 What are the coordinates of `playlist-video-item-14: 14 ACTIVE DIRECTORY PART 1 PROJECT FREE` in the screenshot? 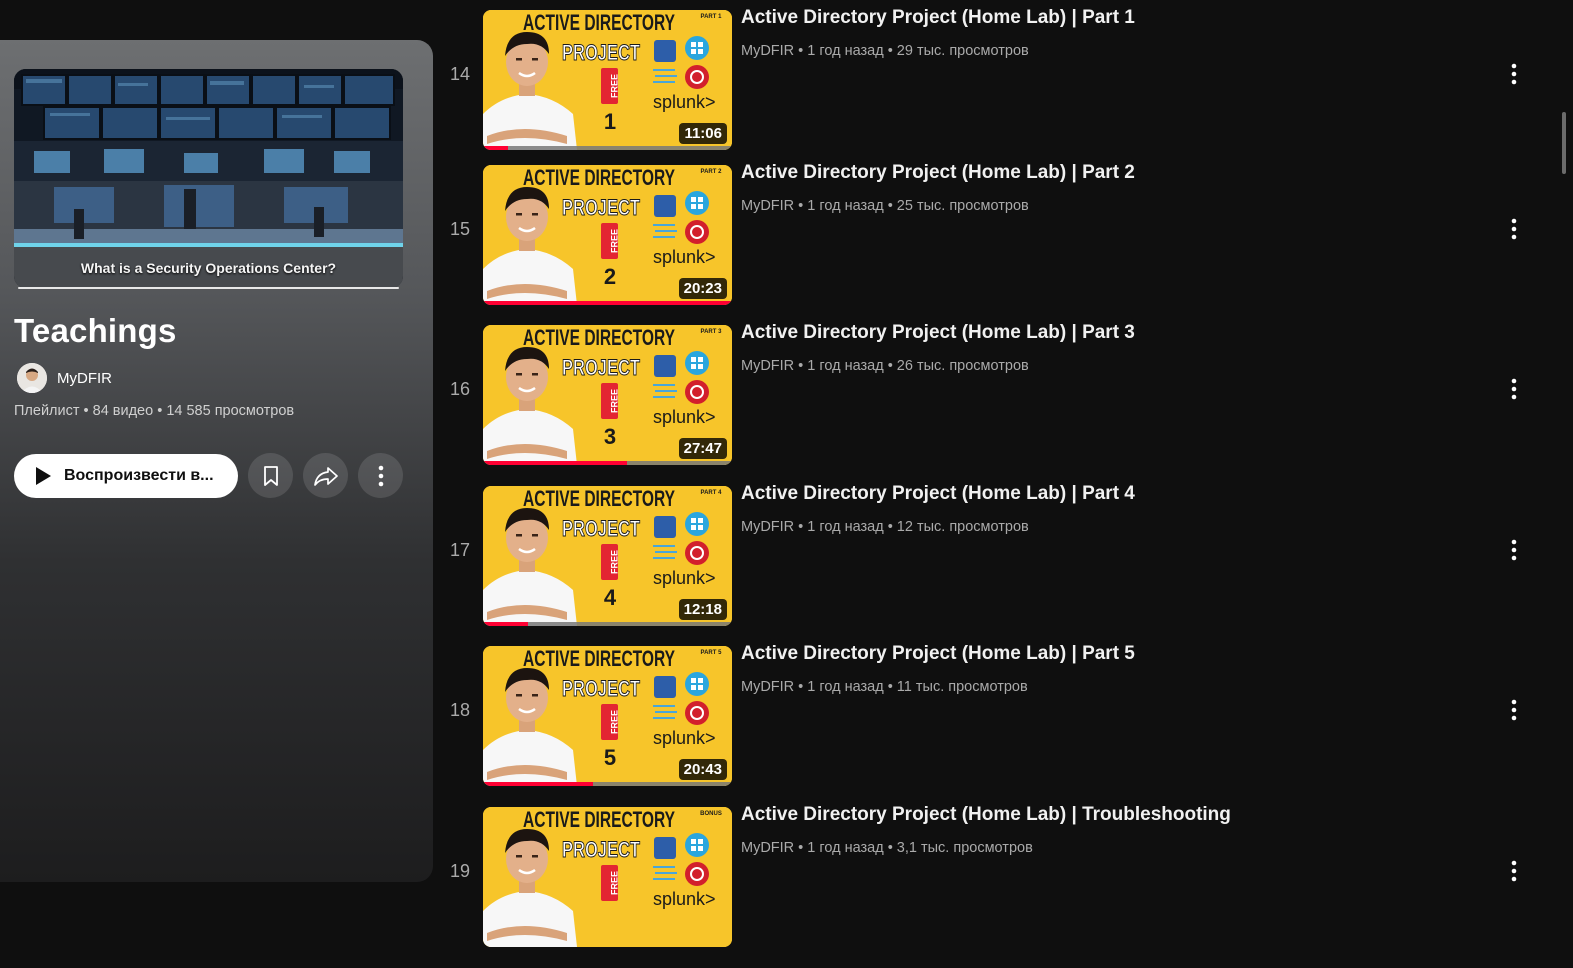 It's located at (1003, 89).